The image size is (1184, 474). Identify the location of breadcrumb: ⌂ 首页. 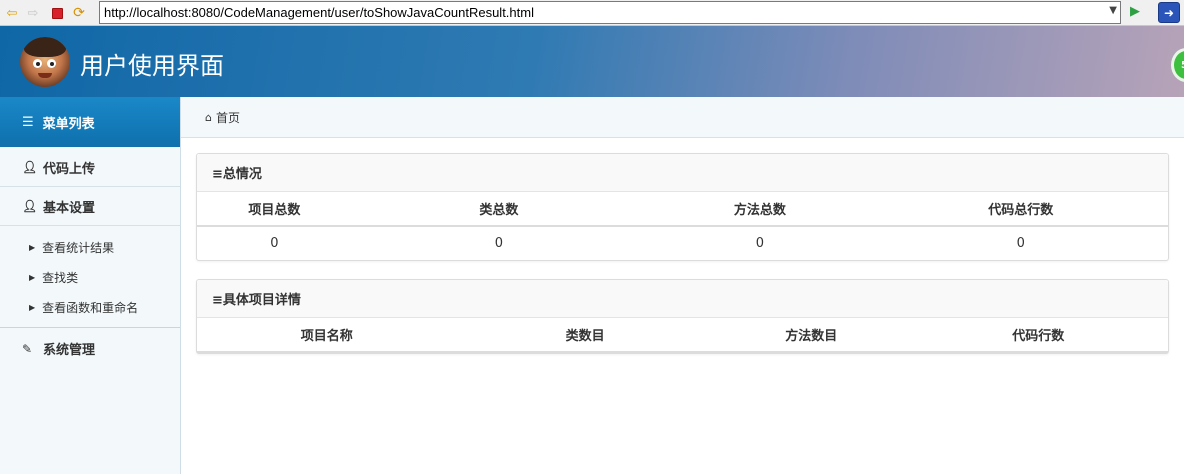
(682, 117).